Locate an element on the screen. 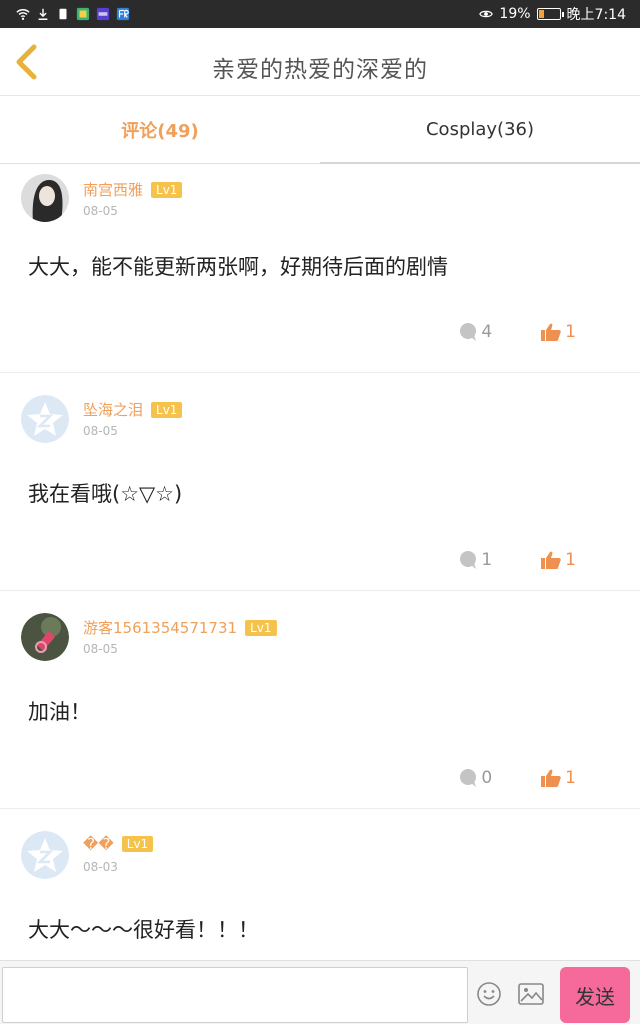 The width and height of the screenshot is (640, 1024). comment-text: 大大，能不能更新两张啊，好期待后面的剧情 is located at coordinates (238, 267).